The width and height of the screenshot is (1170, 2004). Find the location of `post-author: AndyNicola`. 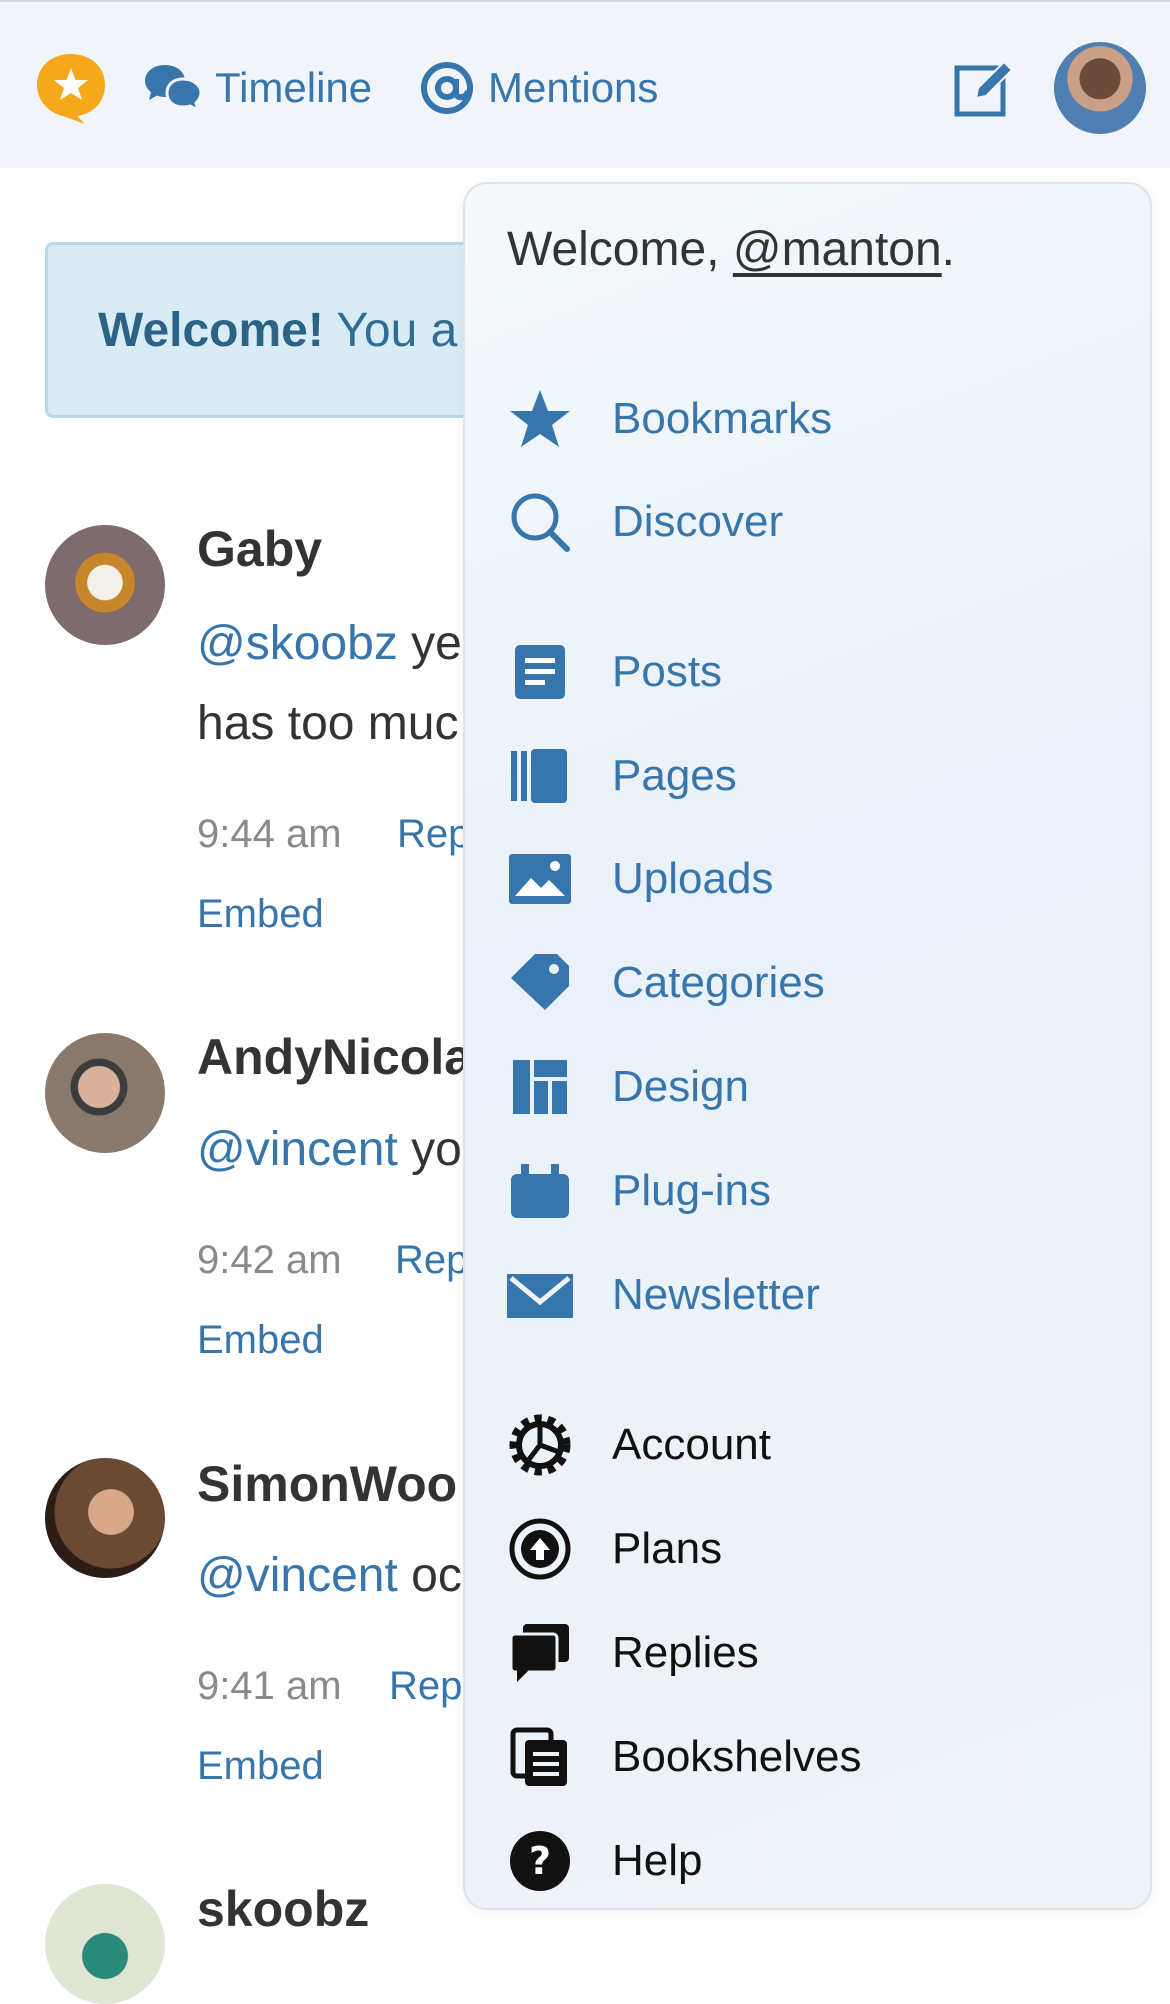

post-author: AndyNicola is located at coordinates (334, 1057).